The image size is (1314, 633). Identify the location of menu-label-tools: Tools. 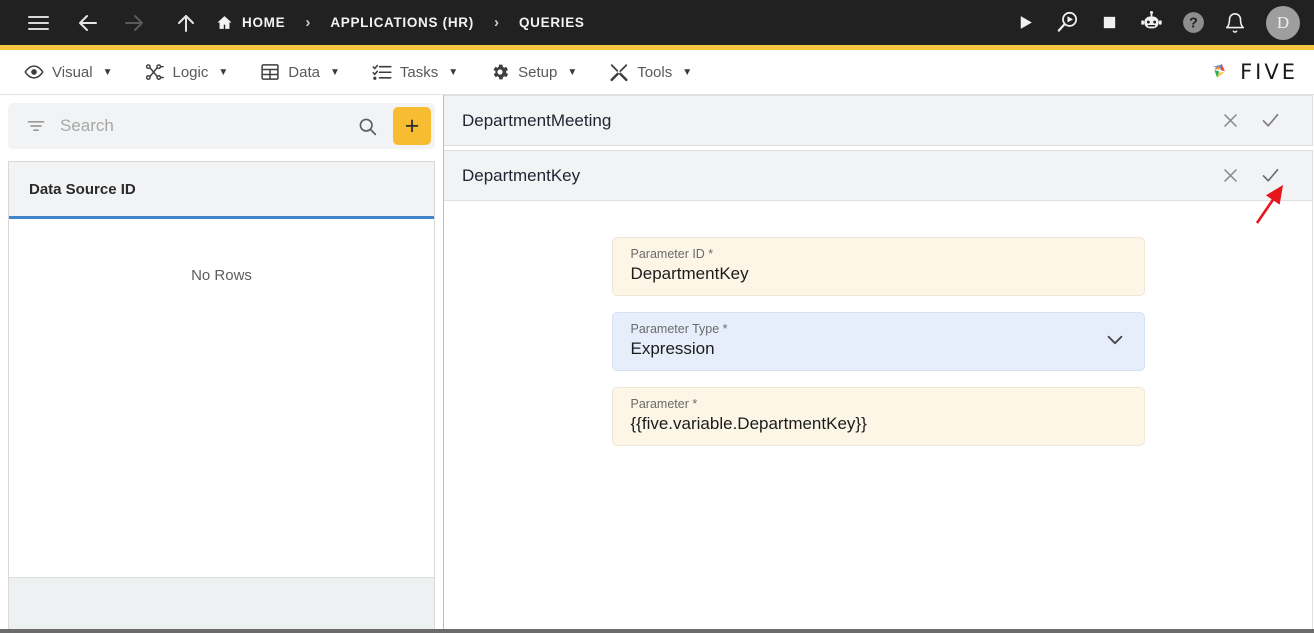
(655, 72).